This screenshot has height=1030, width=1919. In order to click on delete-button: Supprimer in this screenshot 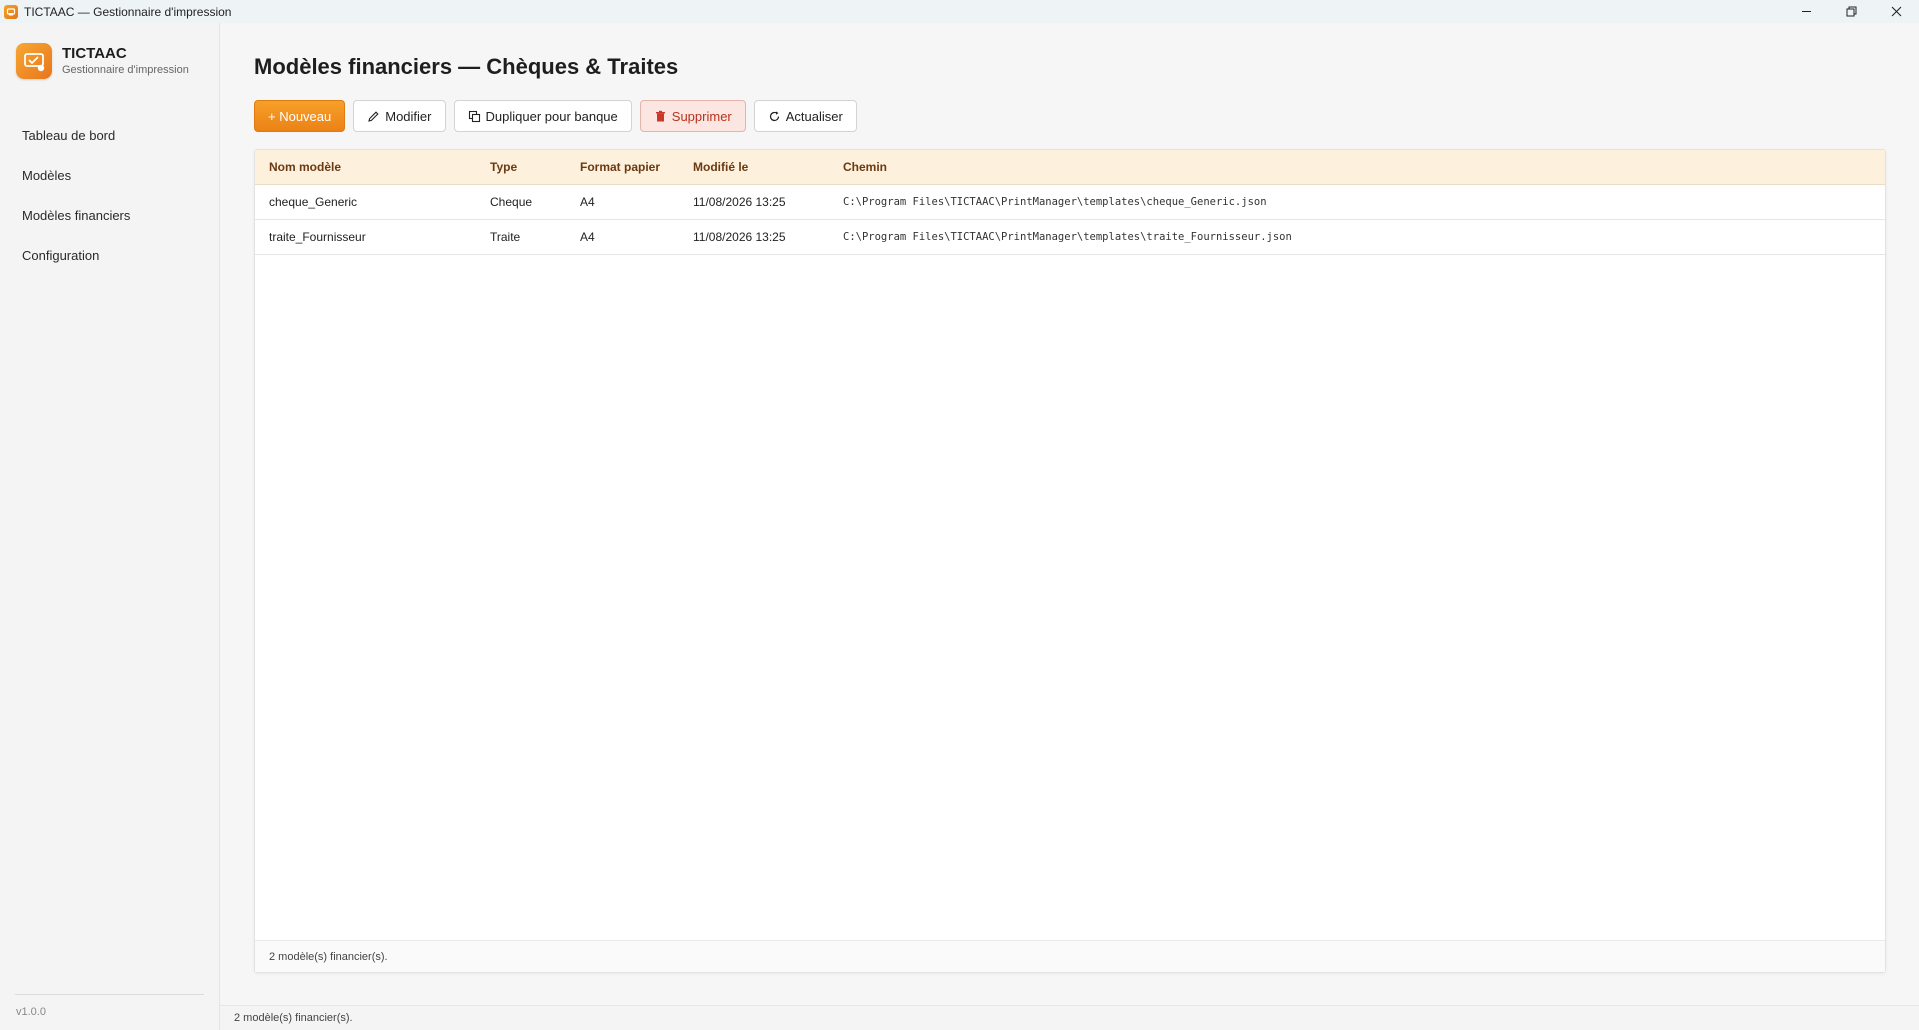, I will do `click(692, 116)`.